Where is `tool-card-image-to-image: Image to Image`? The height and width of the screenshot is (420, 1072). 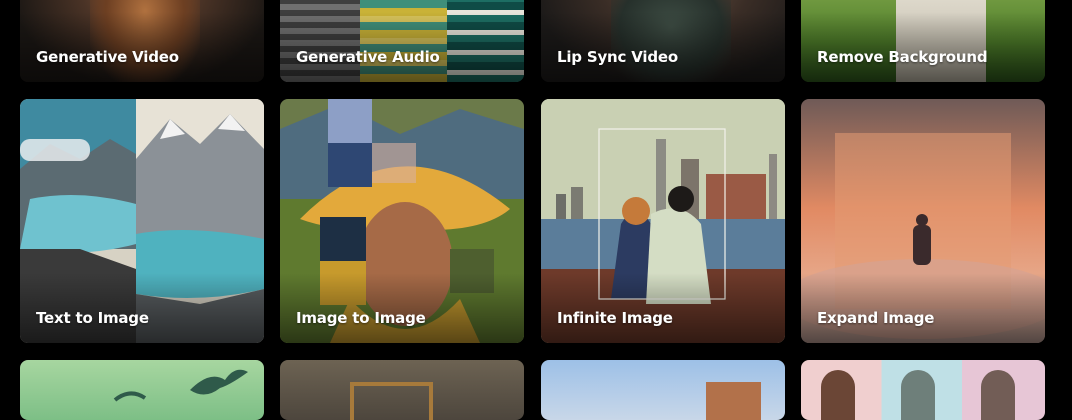 tool-card-image-to-image: Image to Image is located at coordinates (402, 221).